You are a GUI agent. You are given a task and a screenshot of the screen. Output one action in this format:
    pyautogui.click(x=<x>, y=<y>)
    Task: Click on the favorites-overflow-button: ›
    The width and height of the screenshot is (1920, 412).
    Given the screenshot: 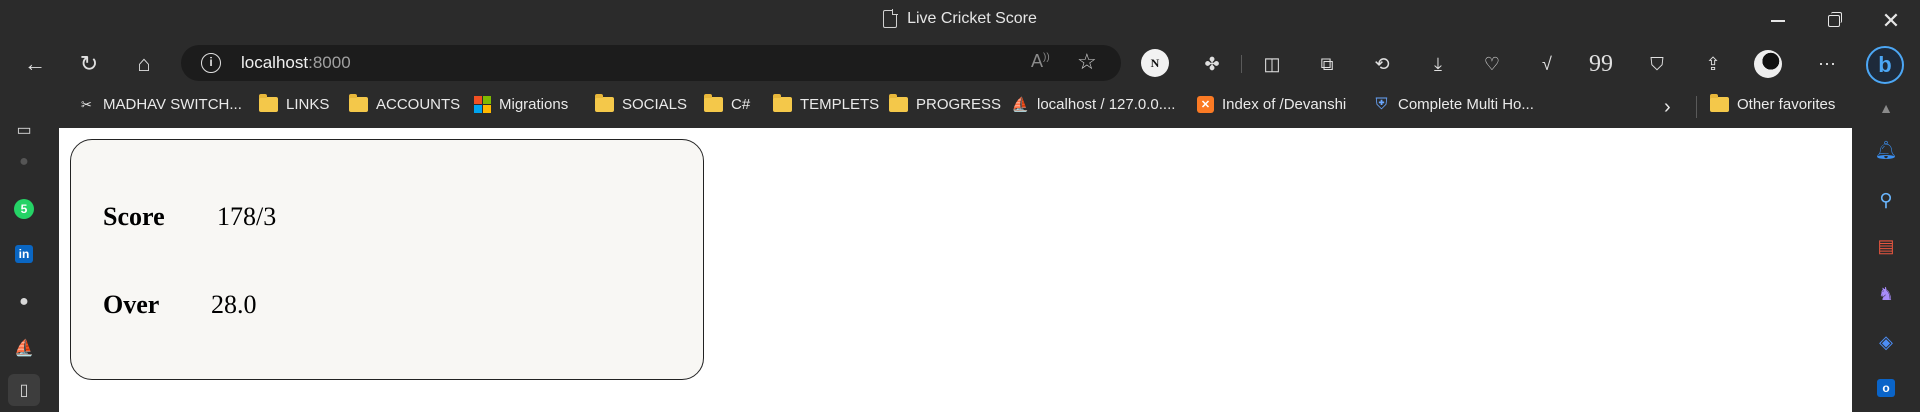 What is the action you would take?
    pyautogui.click(x=1667, y=107)
    